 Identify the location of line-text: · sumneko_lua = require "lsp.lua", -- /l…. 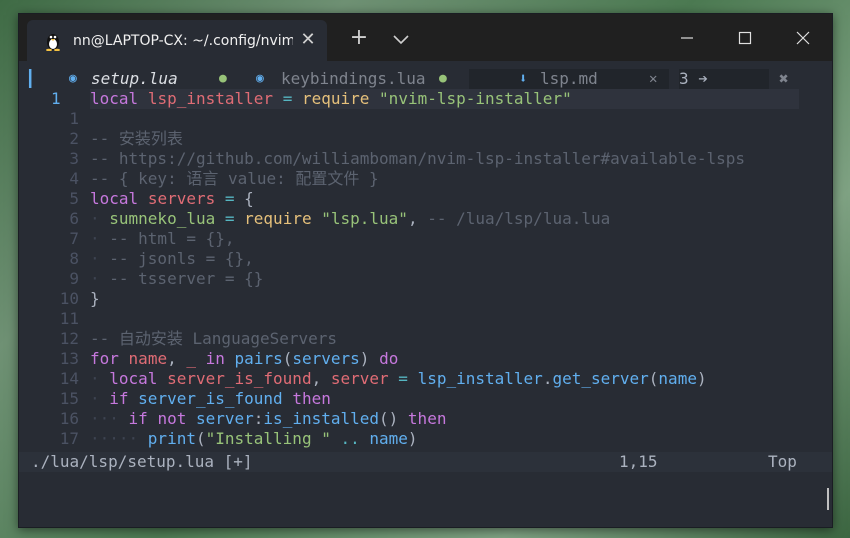
(350, 219).